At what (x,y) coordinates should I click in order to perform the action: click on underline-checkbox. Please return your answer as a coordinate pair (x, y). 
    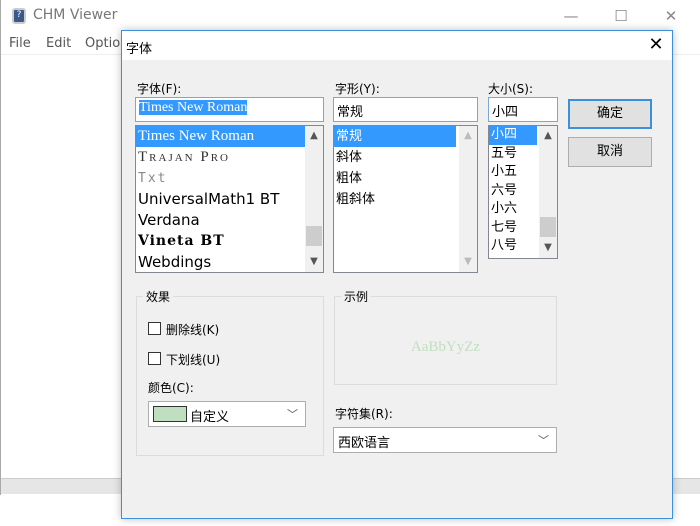
    Looking at the image, I should click on (154, 358).